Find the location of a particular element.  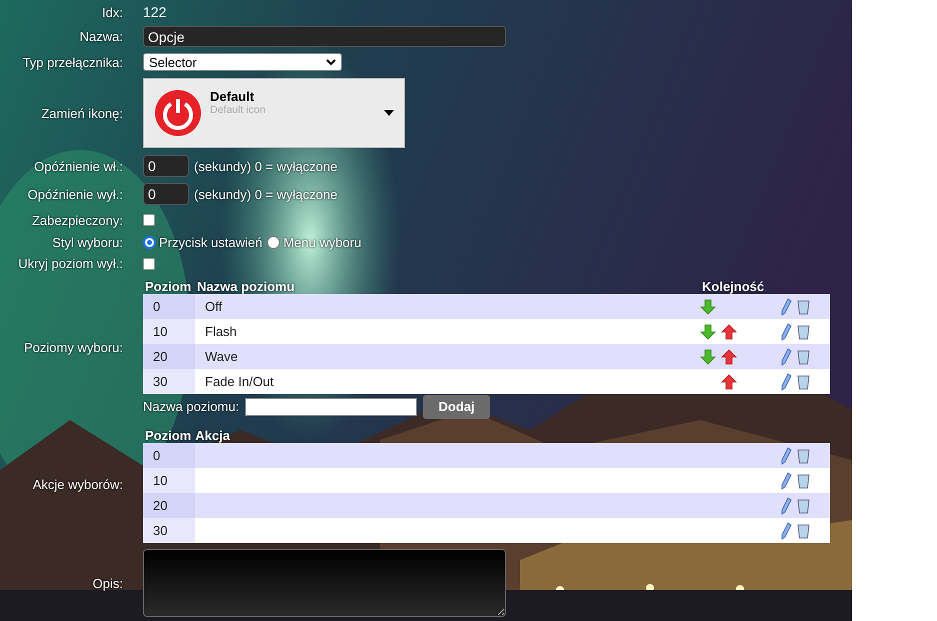

switch-type-dropdown: Selector is located at coordinates (242, 62).